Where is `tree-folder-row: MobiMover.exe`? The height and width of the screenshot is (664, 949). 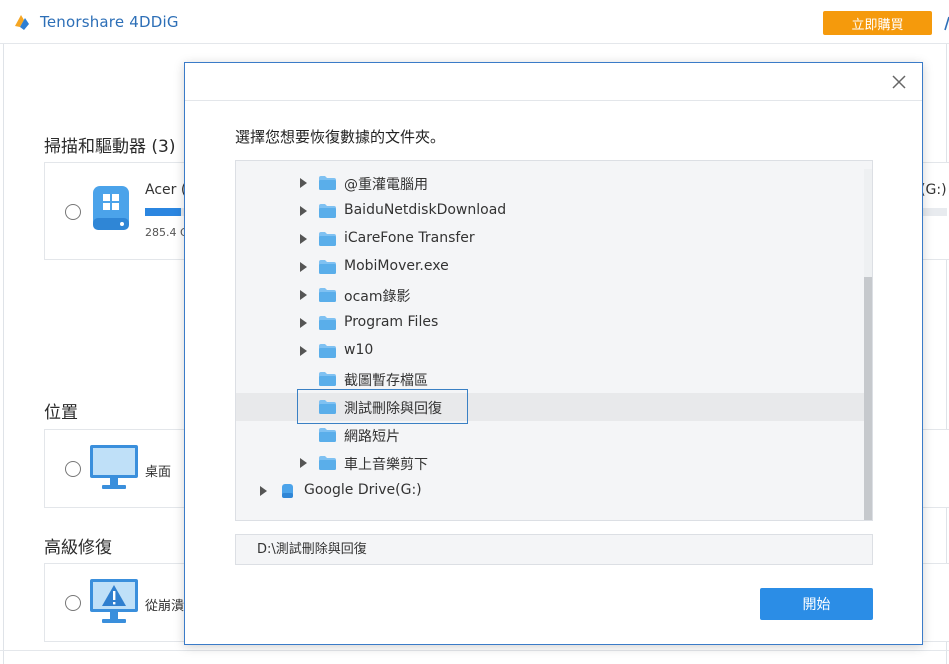
tree-folder-row: MobiMover.exe is located at coordinates (550, 267).